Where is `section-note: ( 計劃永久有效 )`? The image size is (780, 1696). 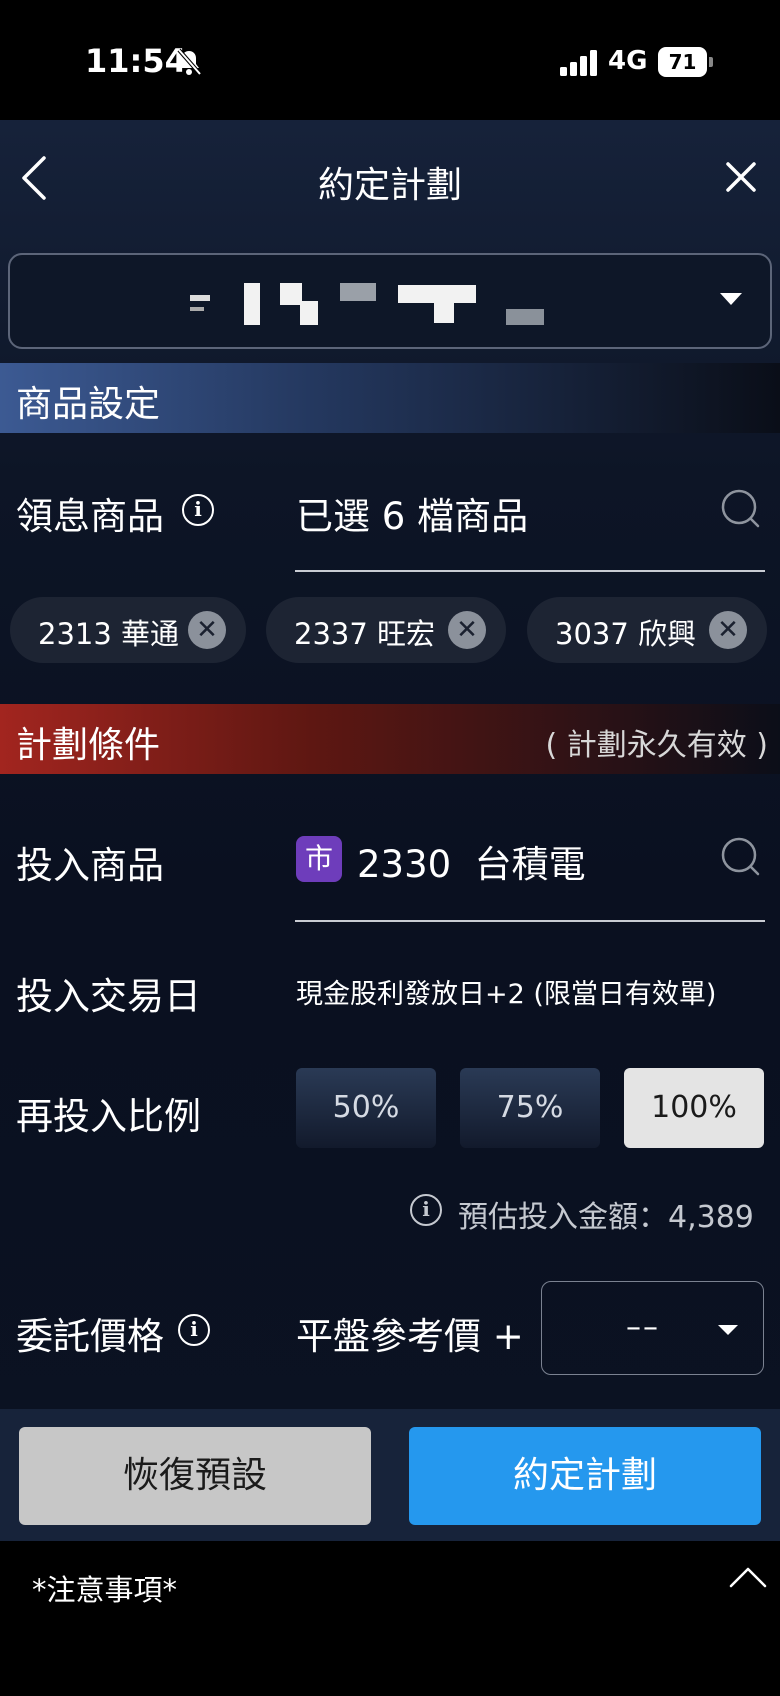
section-note: ( 計劃永久有效 ) is located at coordinates (656, 745).